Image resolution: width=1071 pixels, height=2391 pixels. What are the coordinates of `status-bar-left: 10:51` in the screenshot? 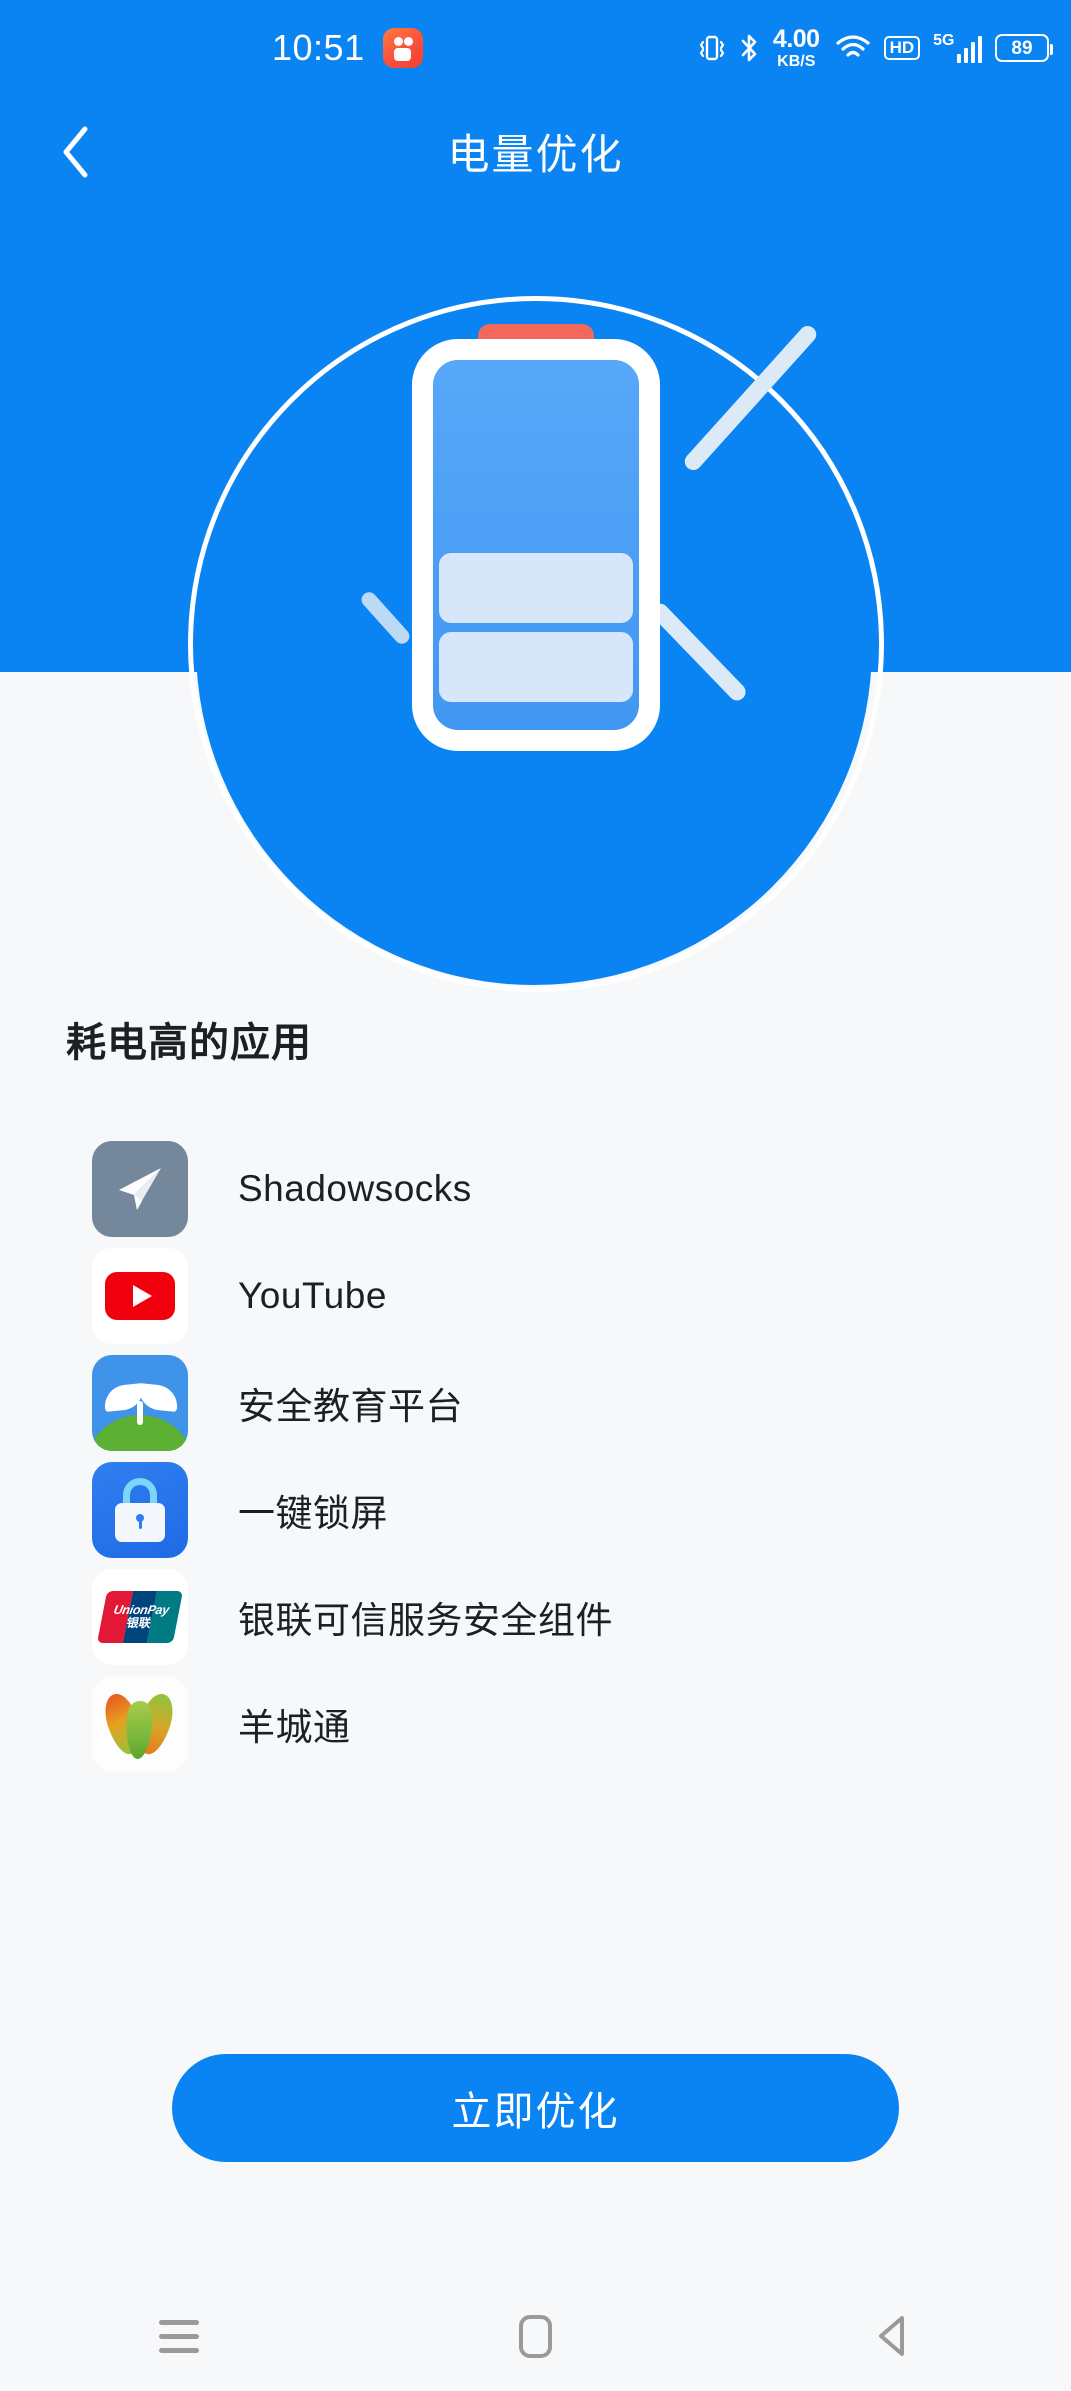 It's located at (347, 48).